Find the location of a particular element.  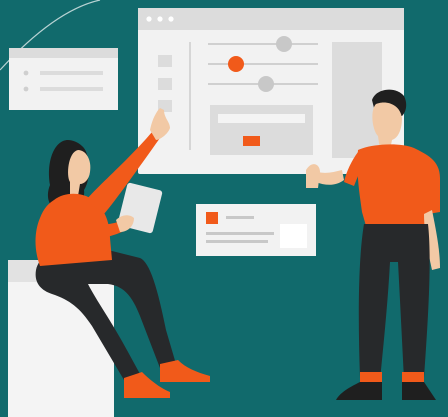

three-dots-icon is located at coordinates (160, 19).